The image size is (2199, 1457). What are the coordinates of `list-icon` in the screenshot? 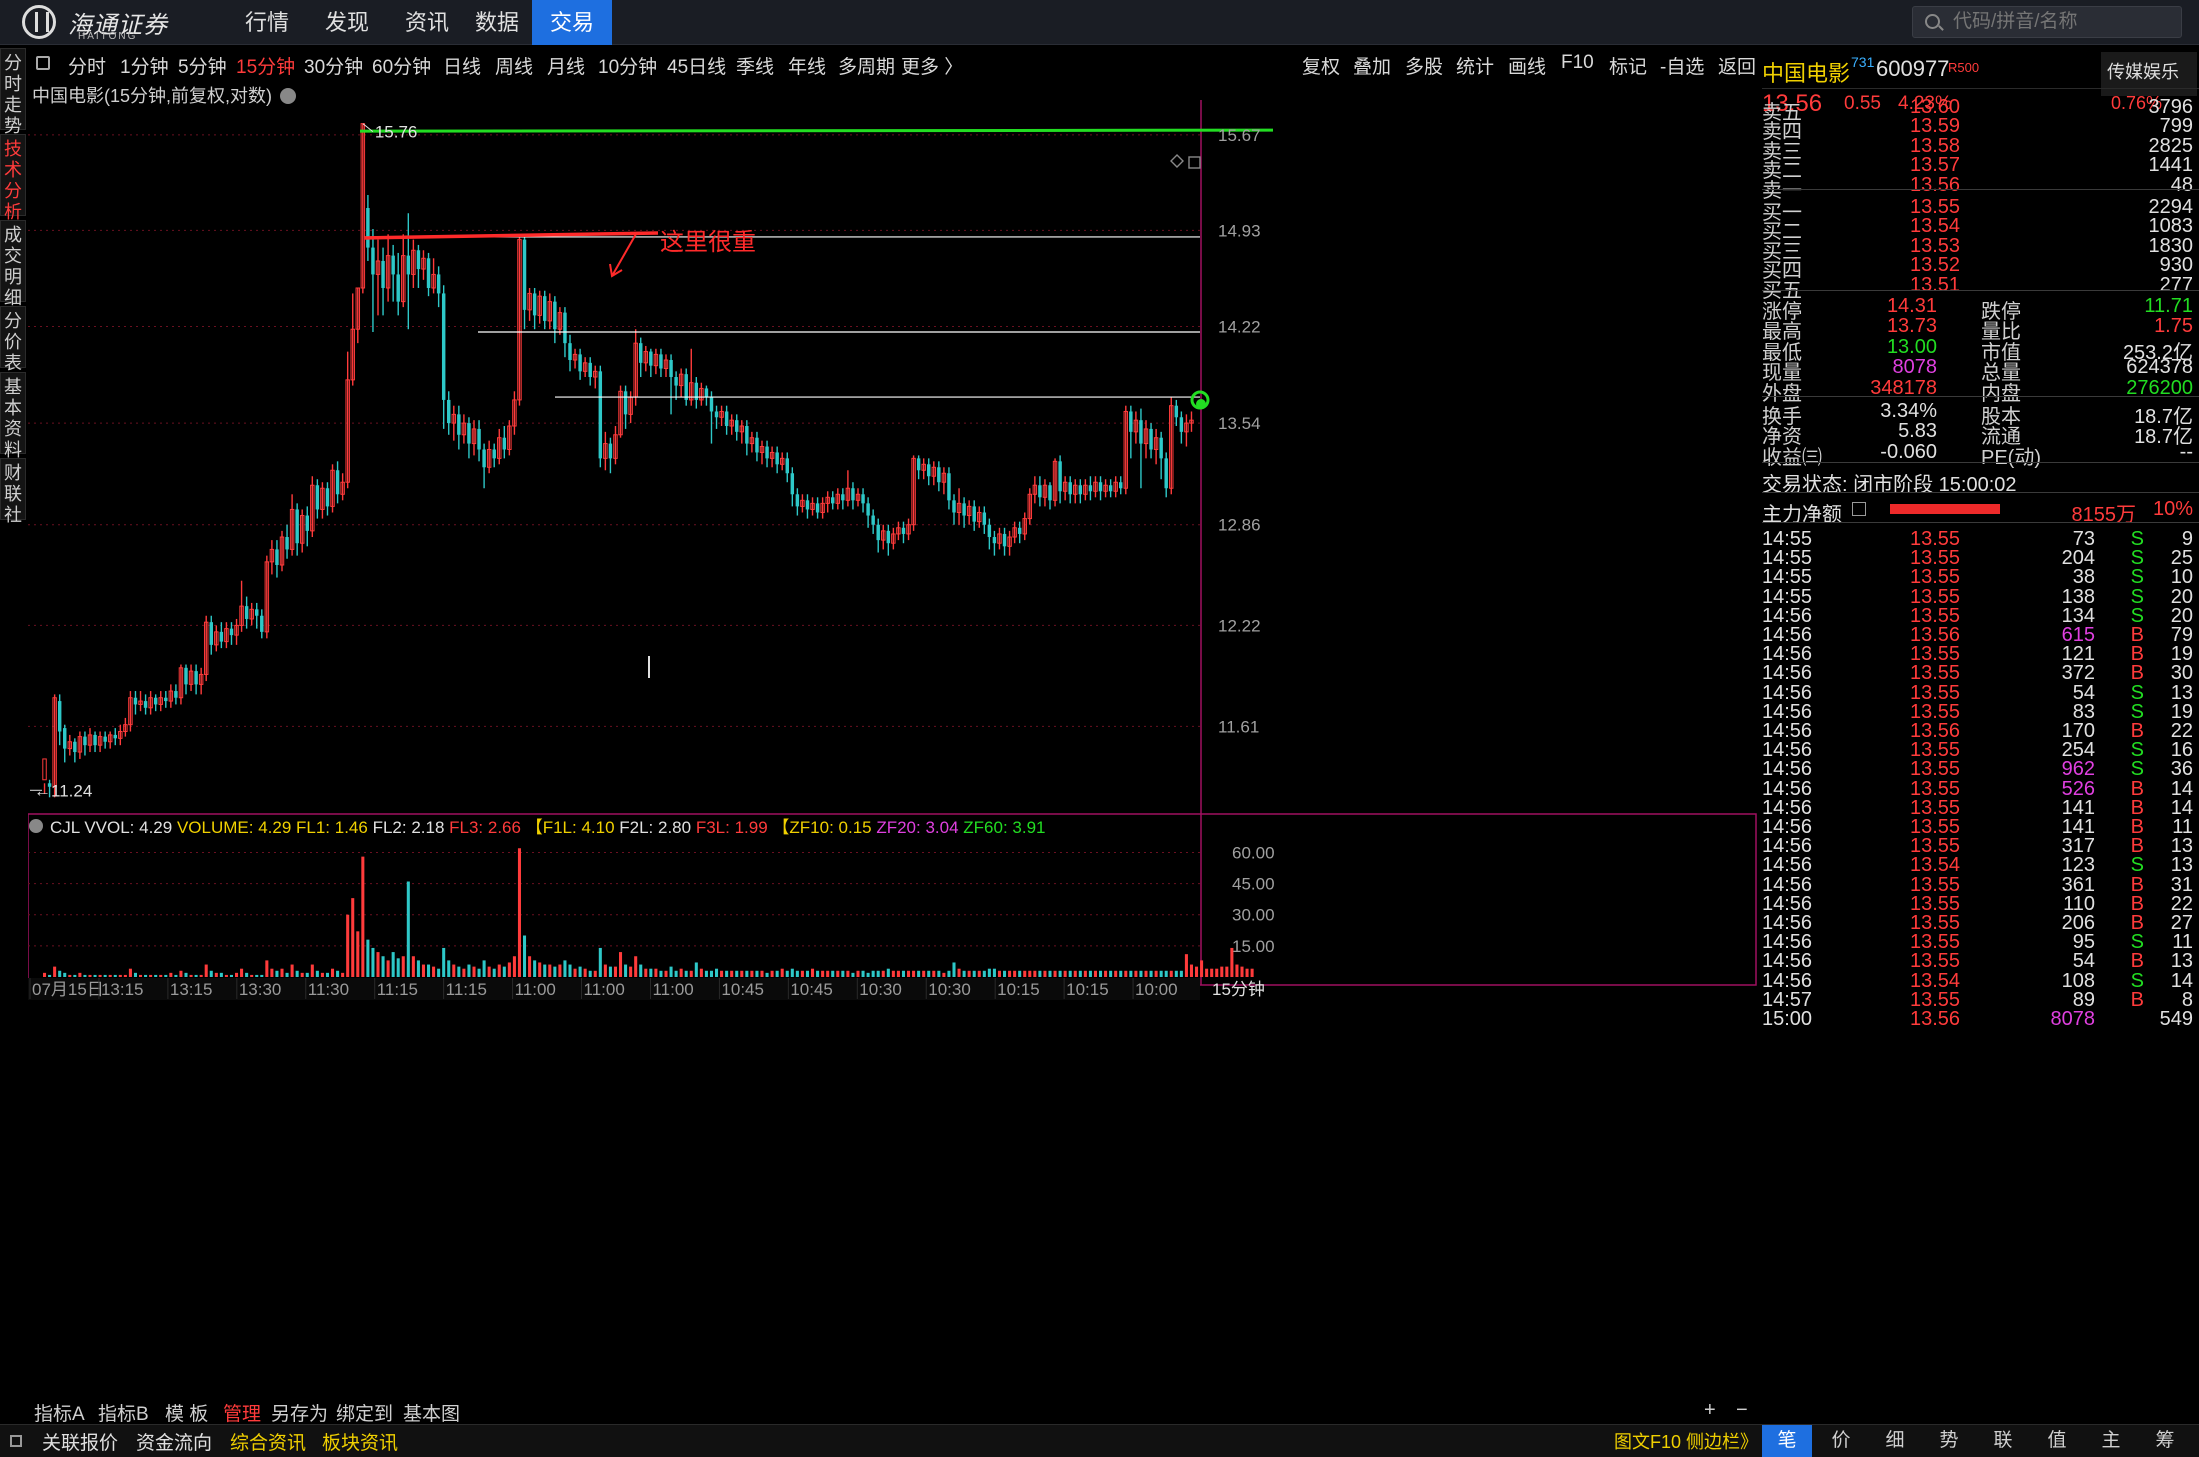 It's located at (1859, 509).